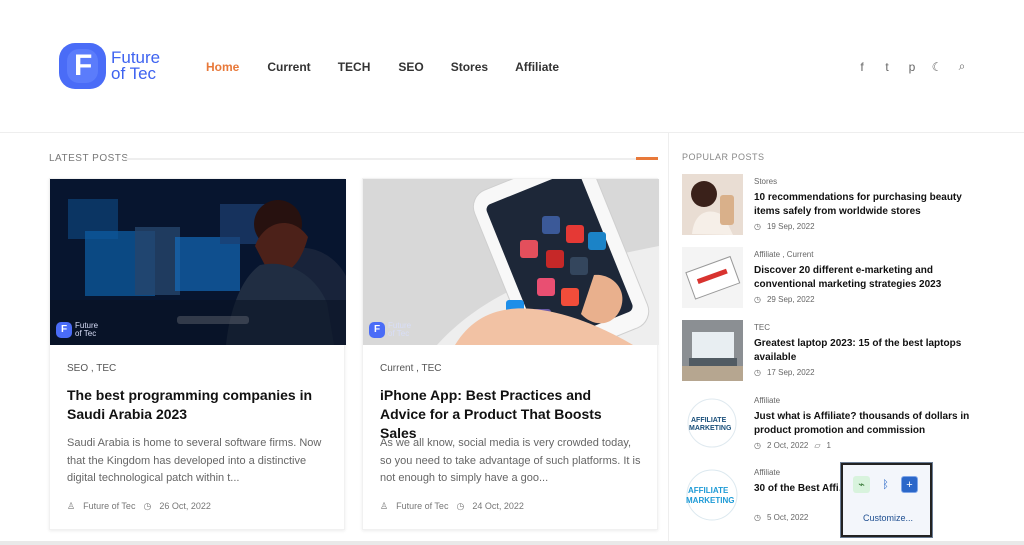 Image resolution: width=1024 pixels, height=545 pixels. I want to click on popular-post-category: Affiliate , Current, so click(783, 254).